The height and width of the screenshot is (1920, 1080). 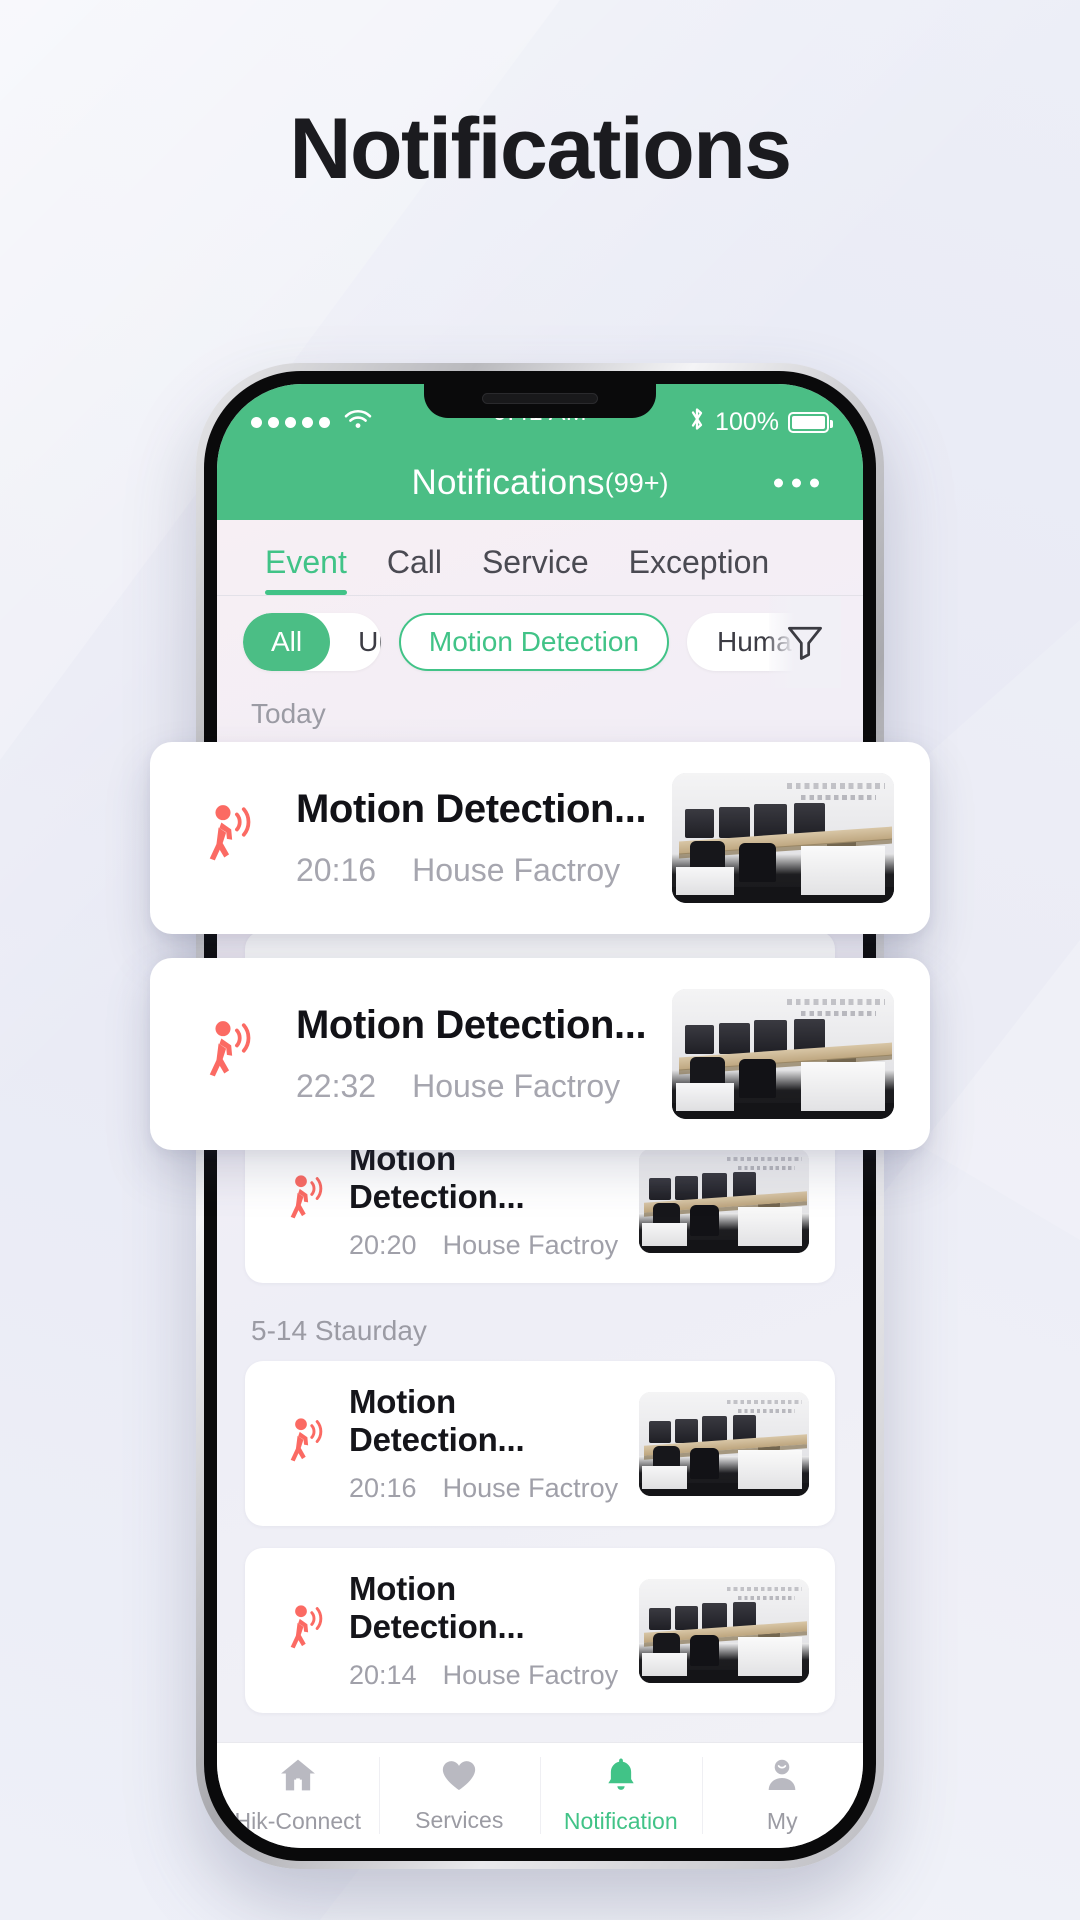 I want to click on segment-unread: Unread, so click(x=355, y=642).